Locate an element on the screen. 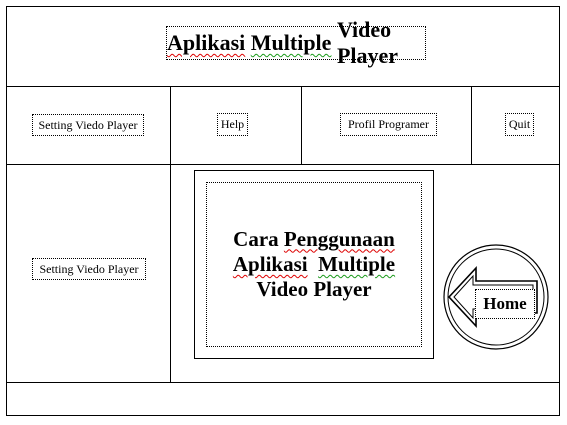 This screenshot has width=567, height=425. content-line-1: Cara Penggunaan is located at coordinates (314, 238).